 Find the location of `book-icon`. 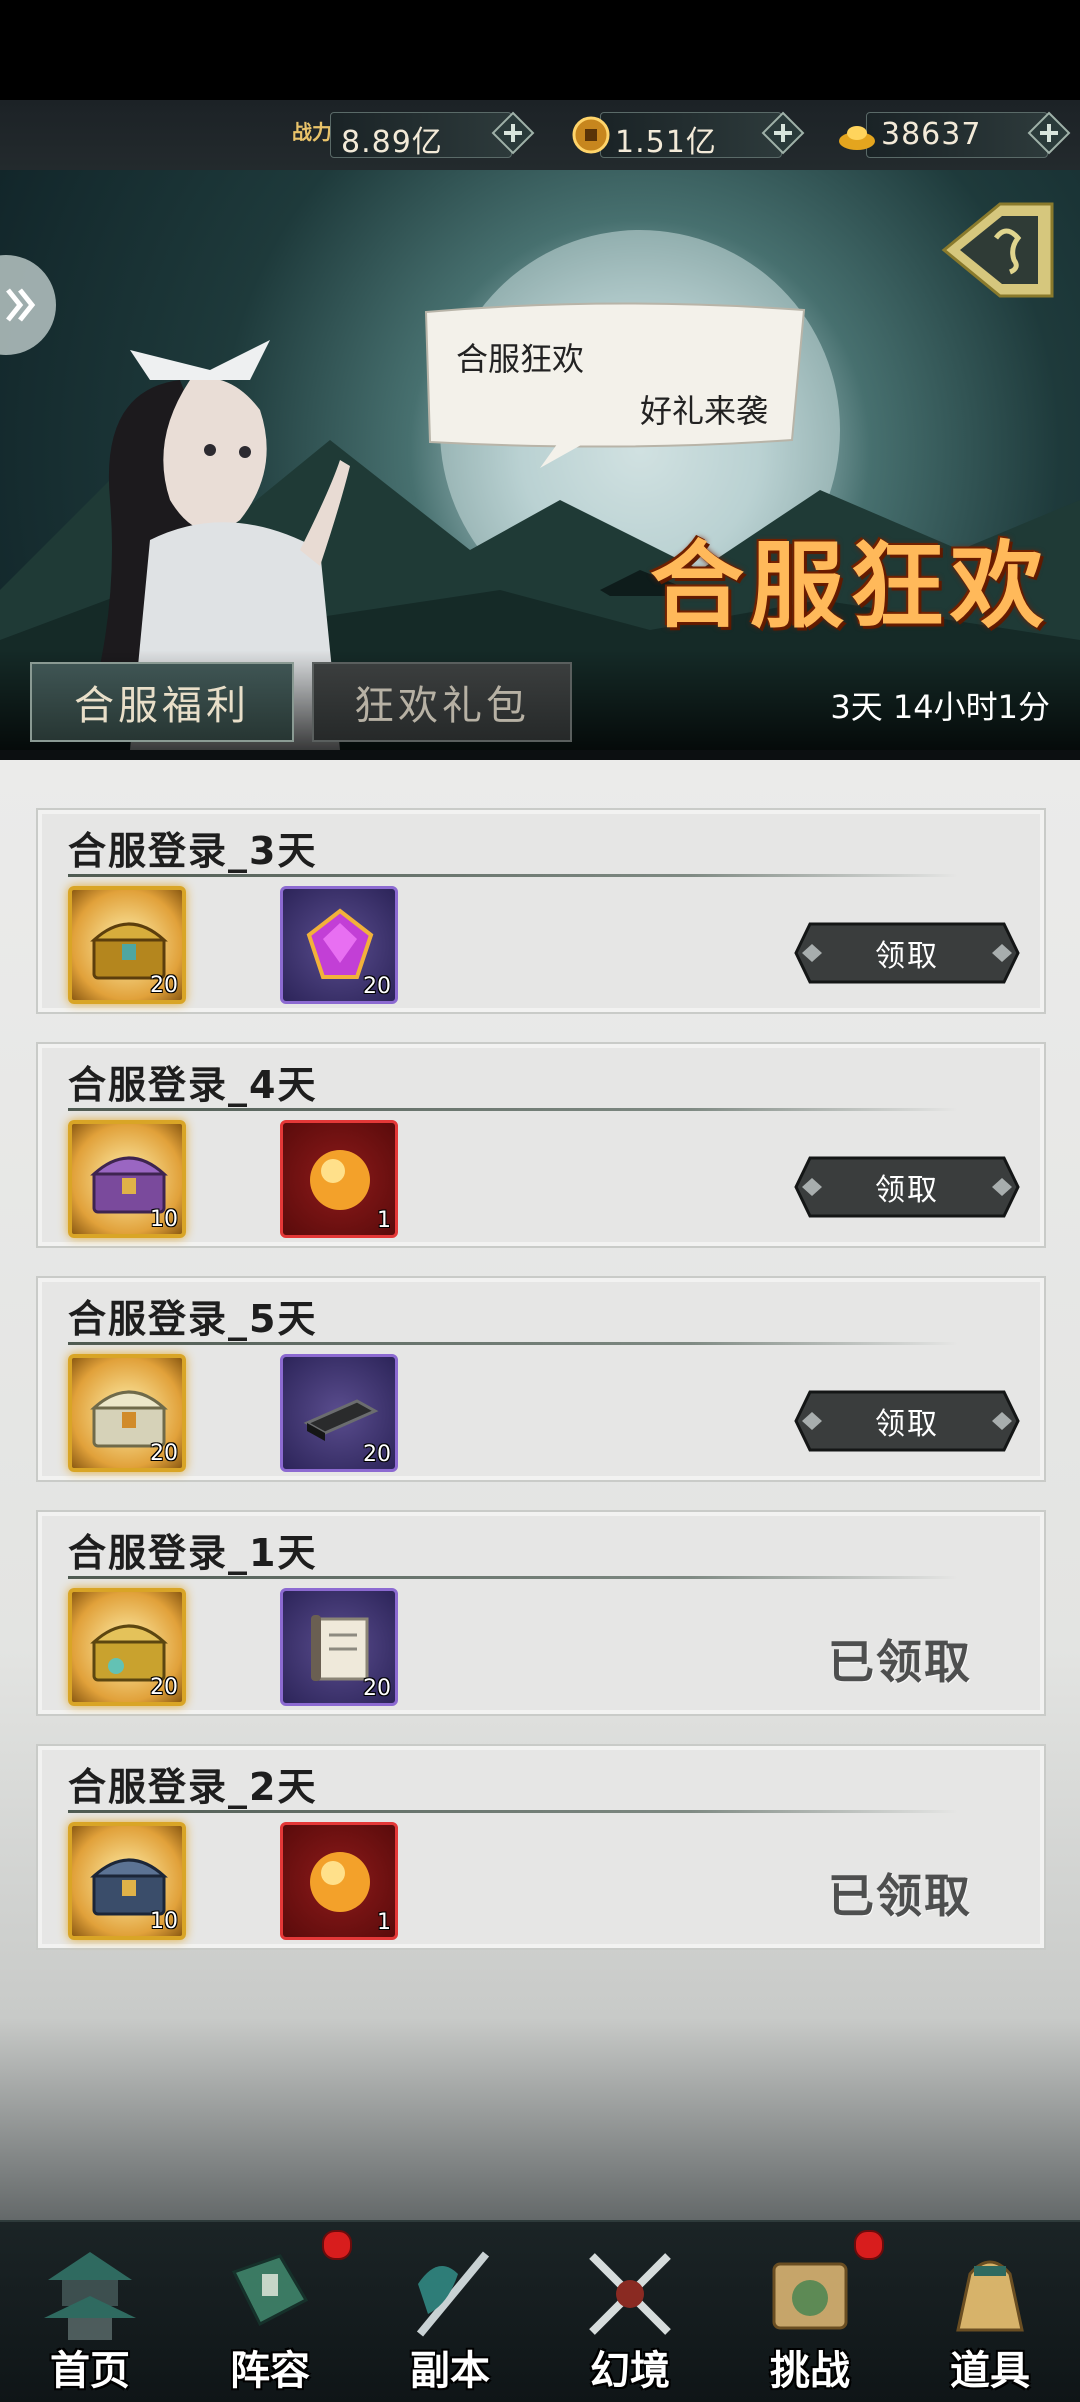

book-icon is located at coordinates (270, 2290).